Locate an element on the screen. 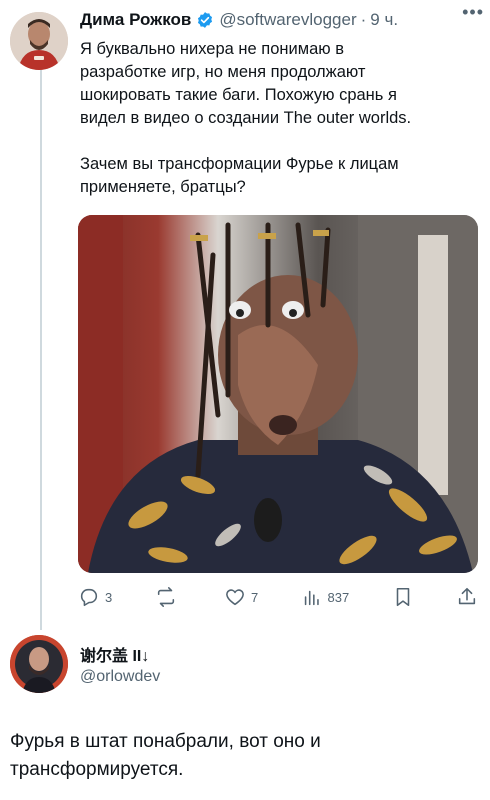 Image resolution: width=490 pixels, height=800 pixels. views-chart-icon is located at coordinates (311, 598).